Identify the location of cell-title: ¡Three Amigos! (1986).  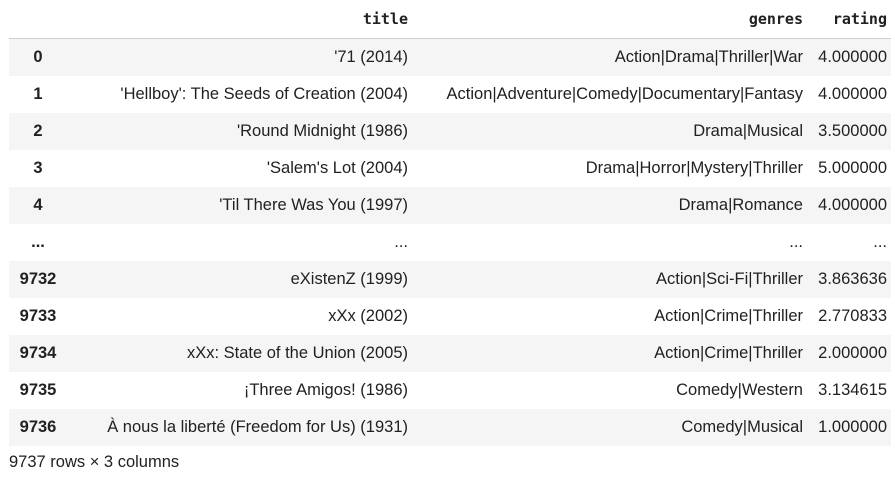
(325, 390).